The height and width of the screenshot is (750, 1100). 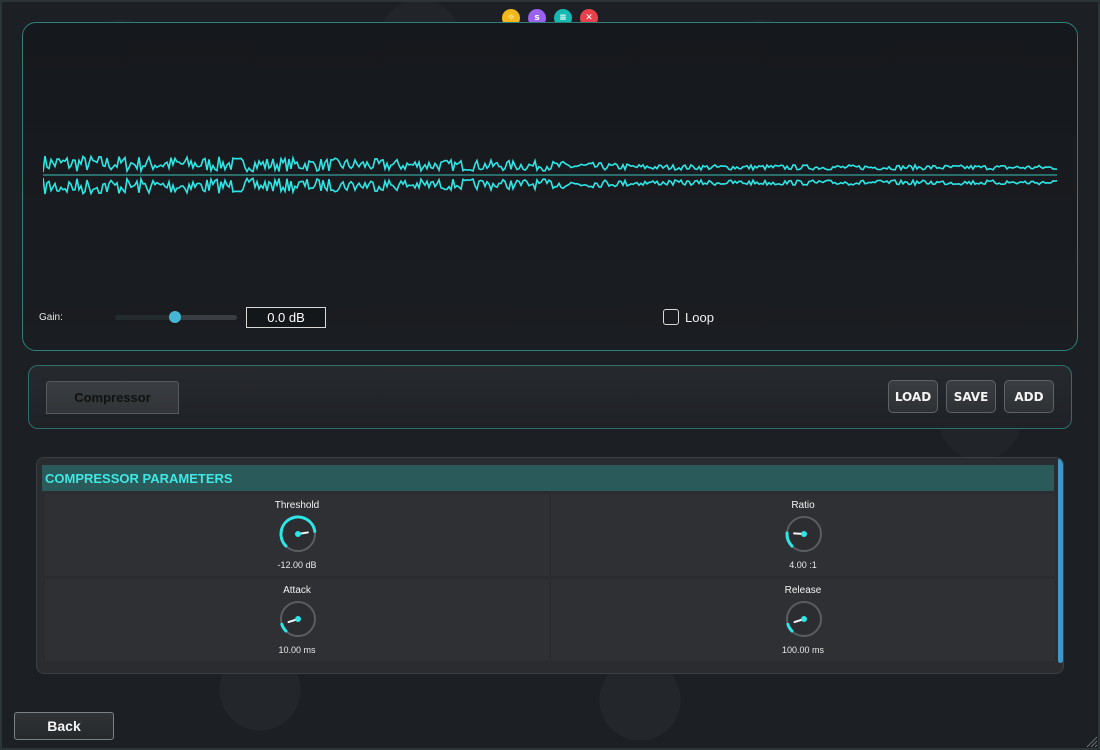 I want to click on gain-slider-track, so click(x=206, y=317).